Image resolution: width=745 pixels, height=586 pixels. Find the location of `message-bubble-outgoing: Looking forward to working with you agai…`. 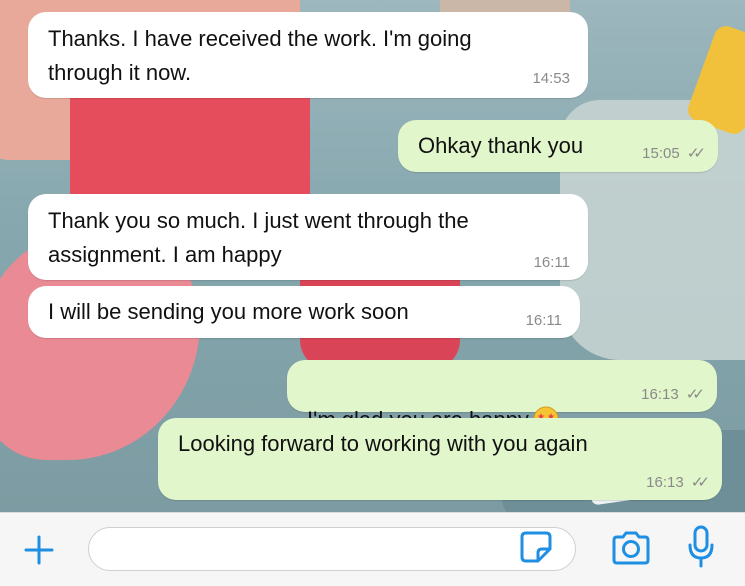

message-bubble-outgoing: Looking forward to working with you agai… is located at coordinates (440, 459).